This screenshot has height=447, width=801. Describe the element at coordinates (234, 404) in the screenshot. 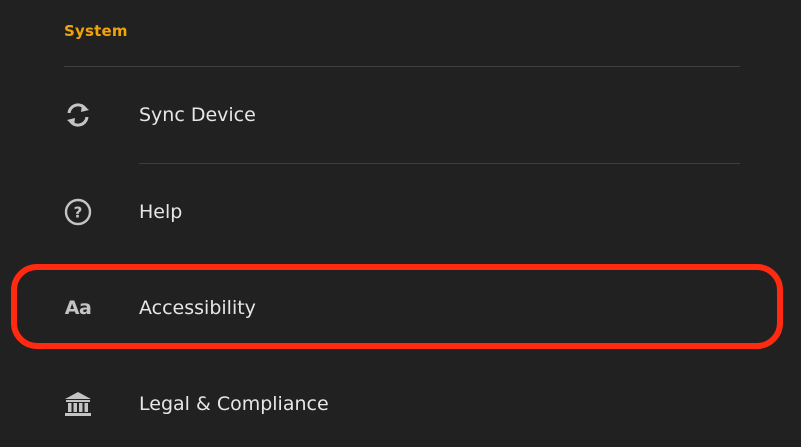

I see `settings-item-label: Legal & Compliance` at that location.